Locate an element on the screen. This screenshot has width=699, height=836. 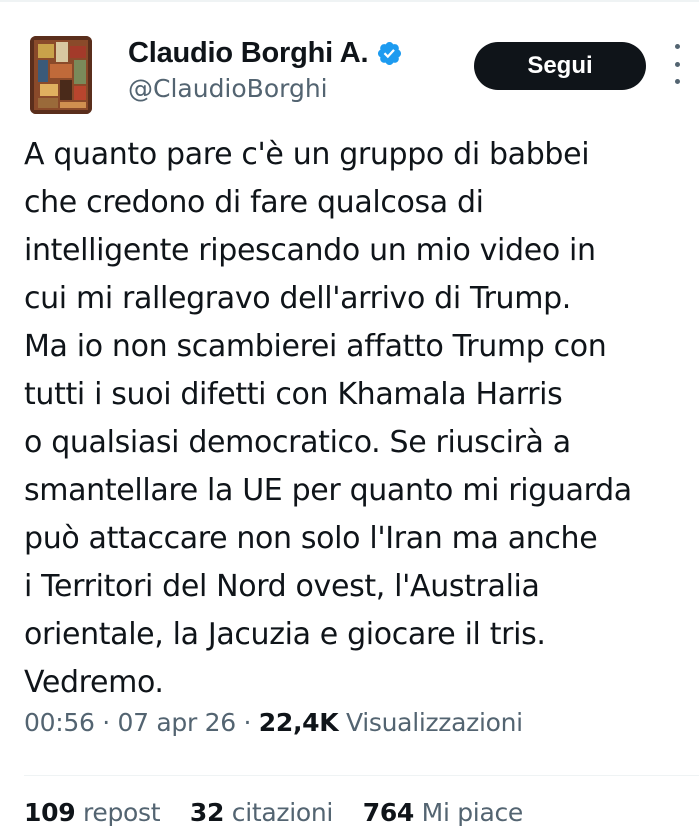
top-border is located at coordinates (349, 1).